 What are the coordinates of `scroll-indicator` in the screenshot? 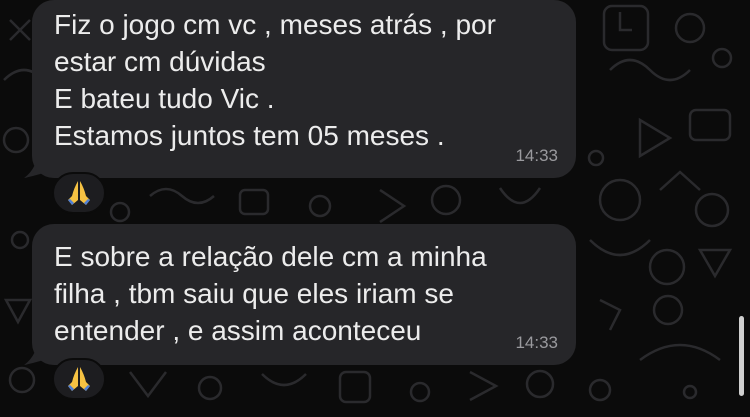 It's located at (741, 356).